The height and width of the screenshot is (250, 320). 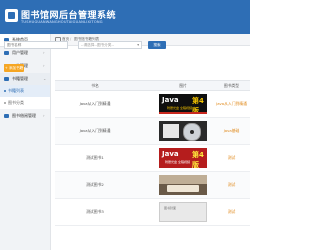 I want to click on logo-icon, so click(x=11, y=15).